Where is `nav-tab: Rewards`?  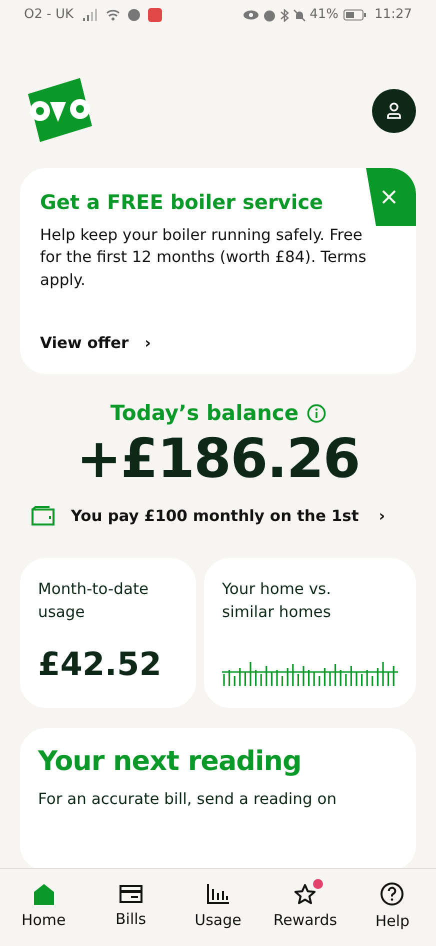
nav-tab: Rewards is located at coordinates (305, 907).